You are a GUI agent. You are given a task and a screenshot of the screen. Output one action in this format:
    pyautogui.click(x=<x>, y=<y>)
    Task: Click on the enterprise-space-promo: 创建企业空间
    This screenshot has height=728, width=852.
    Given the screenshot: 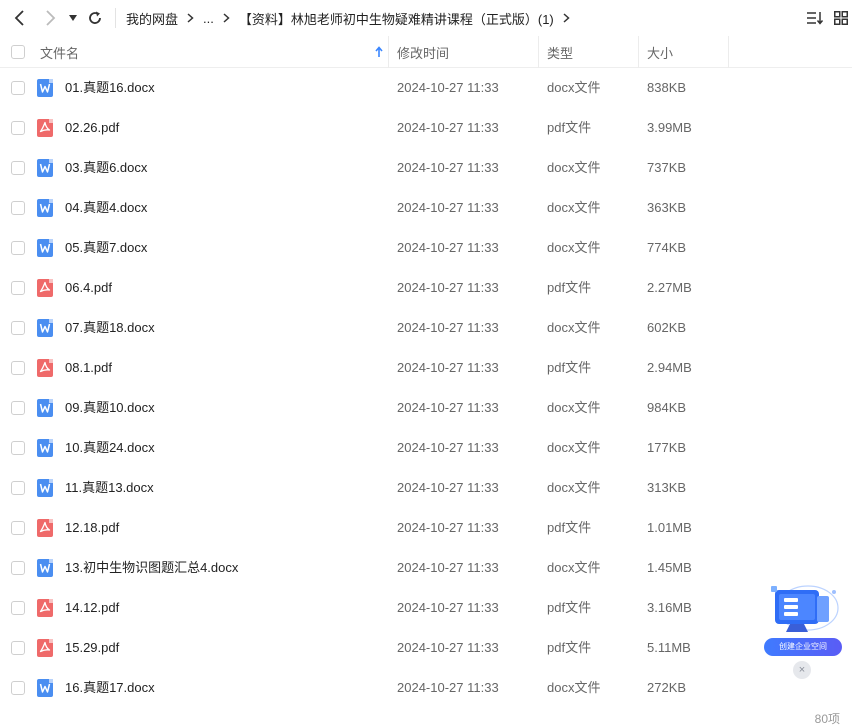 What is the action you would take?
    pyautogui.click(x=803, y=621)
    